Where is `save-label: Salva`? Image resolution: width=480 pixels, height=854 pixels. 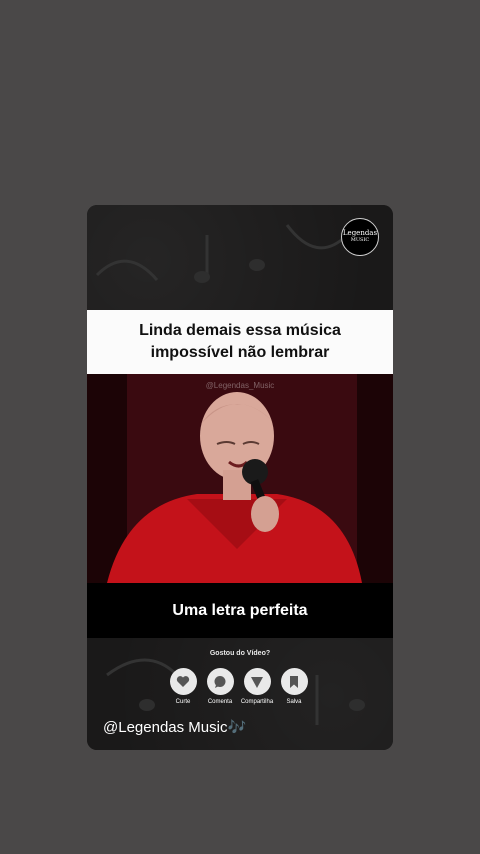
save-label: Salva is located at coordinates (294, 702).